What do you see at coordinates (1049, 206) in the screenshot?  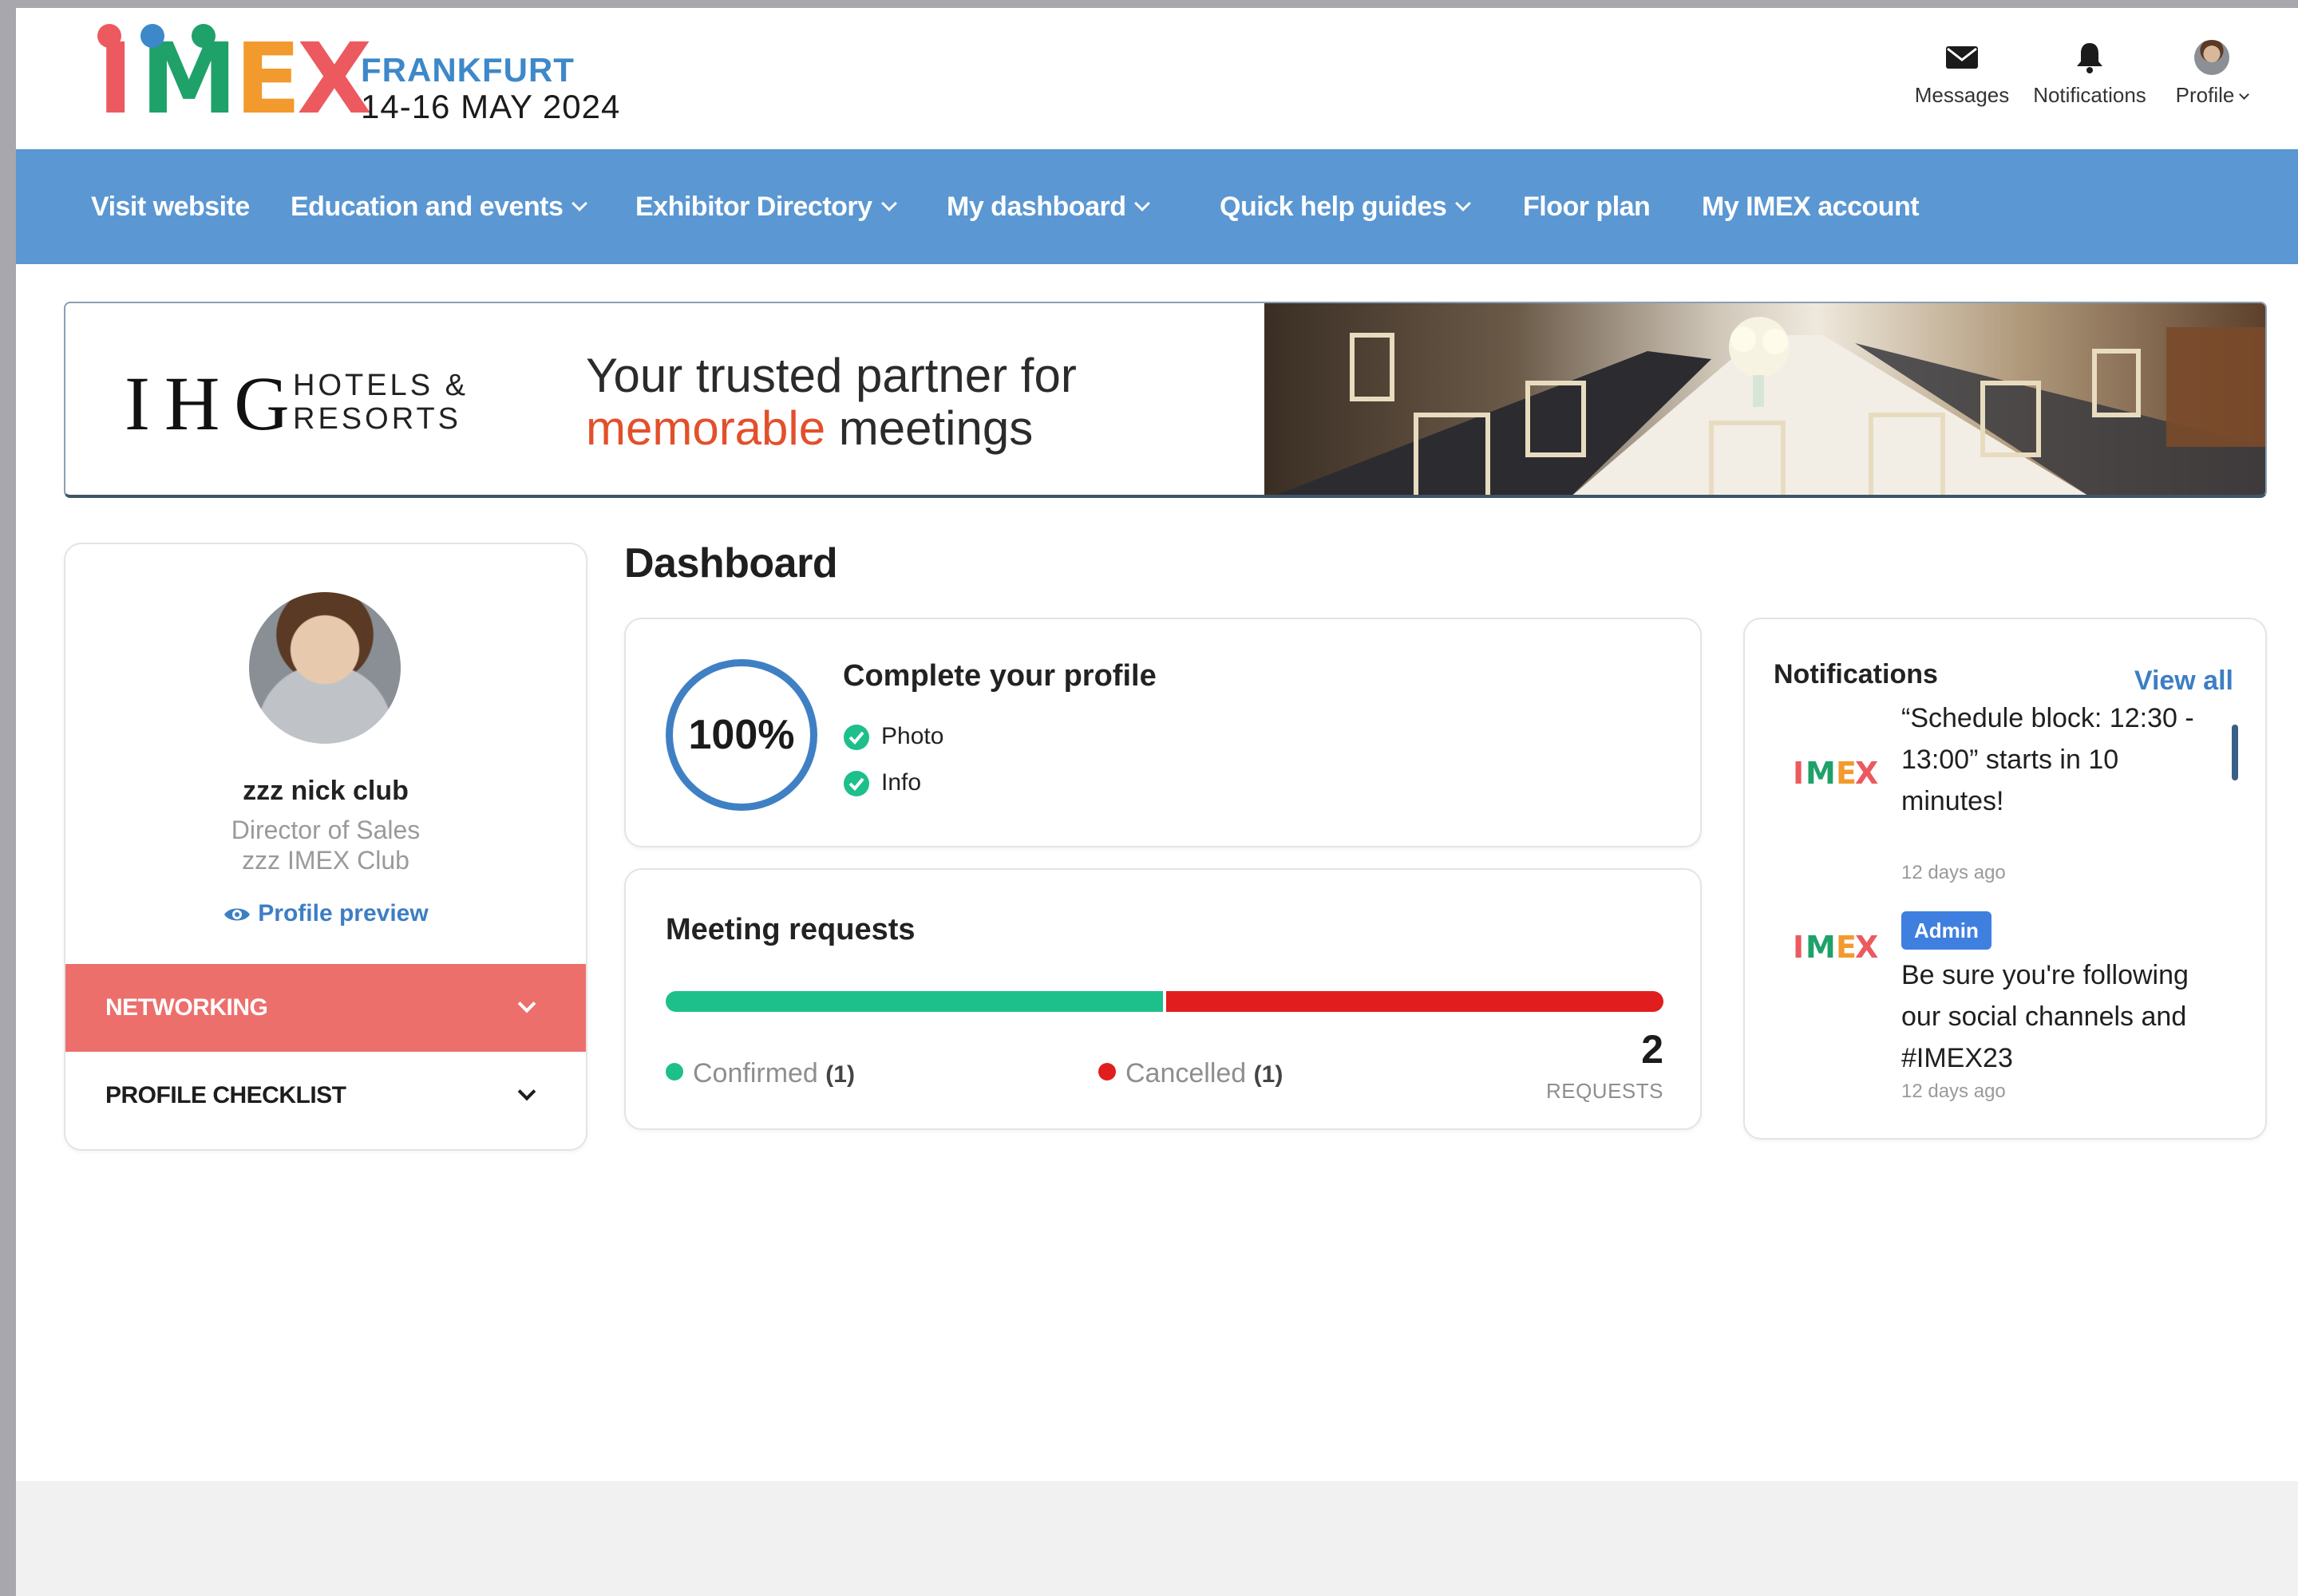 I see `nav-my-dashboard: My dashboard` at bounding box center [1049, 206].